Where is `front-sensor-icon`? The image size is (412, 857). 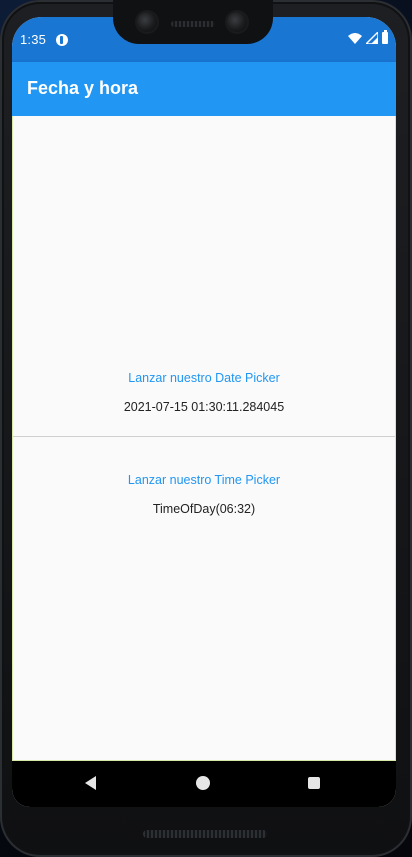 front-sensor-icon is located at coordinates (237, 22).